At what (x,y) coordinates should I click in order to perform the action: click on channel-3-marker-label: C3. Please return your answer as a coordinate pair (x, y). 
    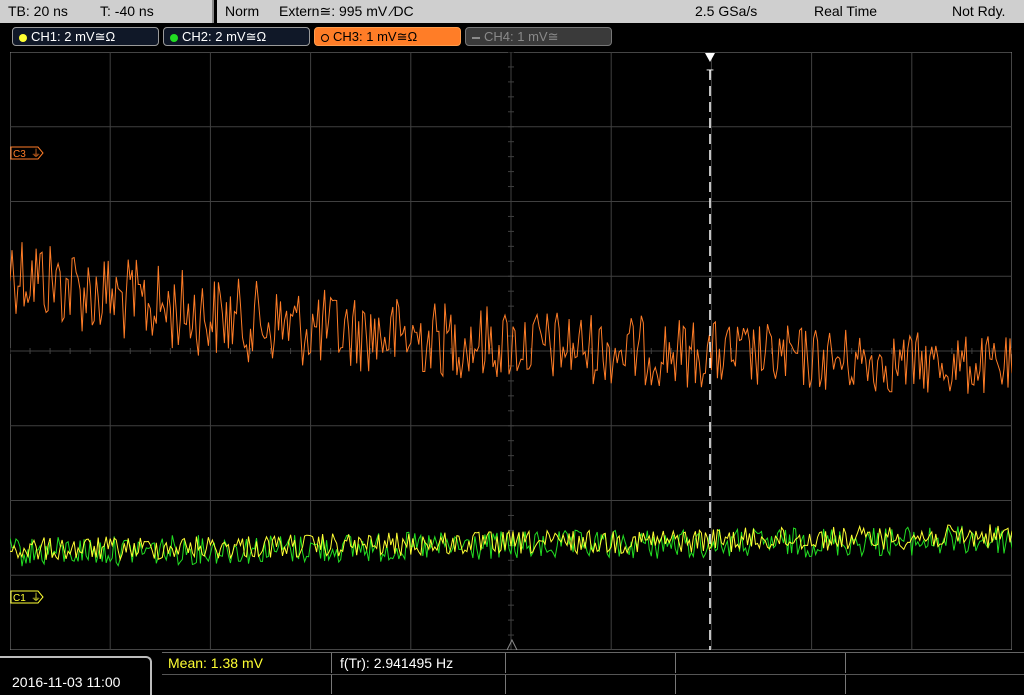
    Looking at the image, I should click on (19, 154).